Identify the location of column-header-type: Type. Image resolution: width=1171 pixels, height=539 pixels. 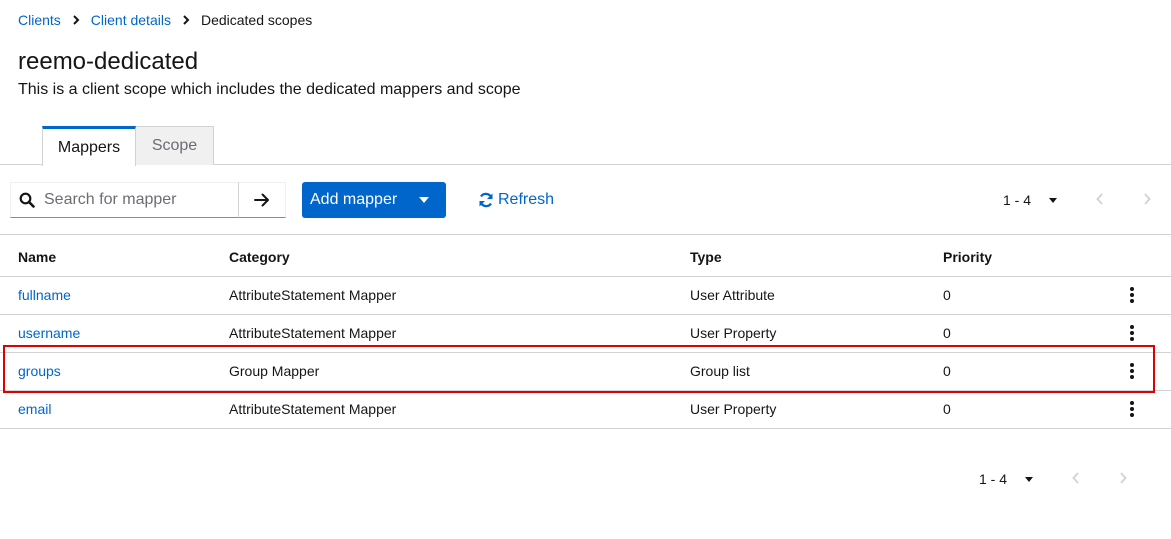
(706, 257).